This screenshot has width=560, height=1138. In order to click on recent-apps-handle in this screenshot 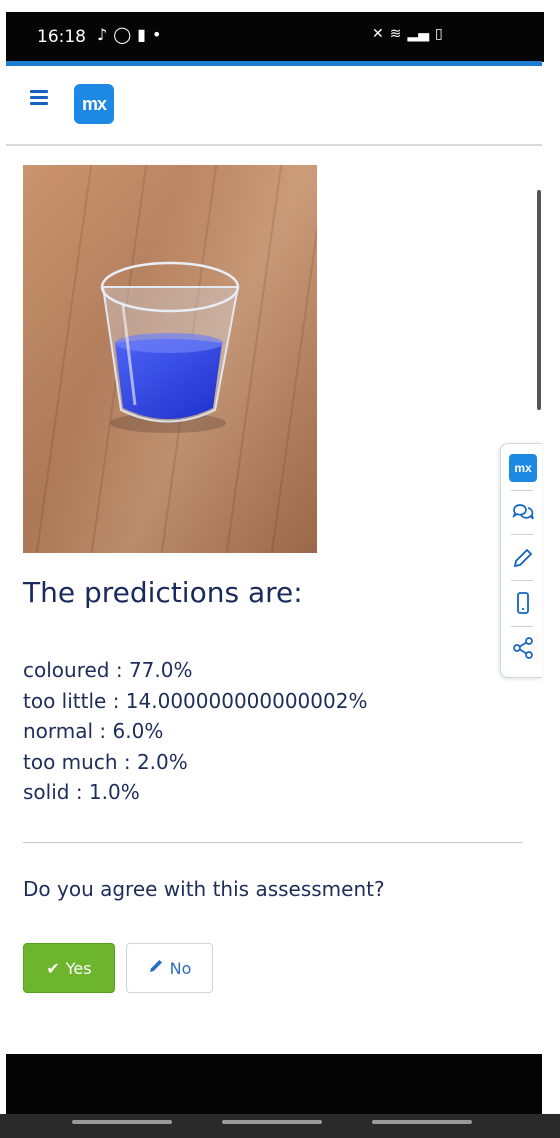, I will do `click(122, 1122)`.